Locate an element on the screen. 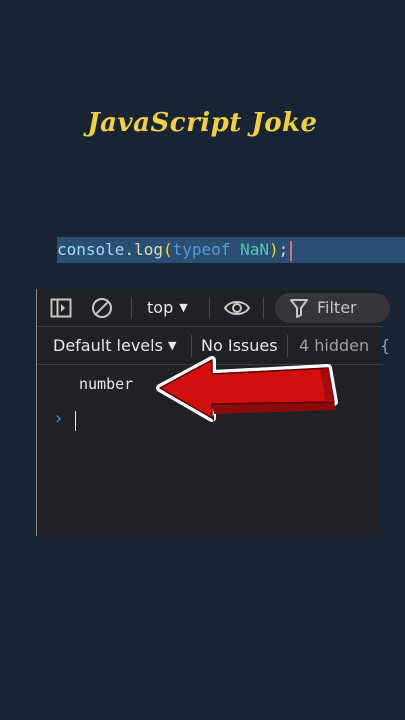 The width and height of the screenshot is (405, 720). prompt-text-cursor is located at coordinates (75, 421).